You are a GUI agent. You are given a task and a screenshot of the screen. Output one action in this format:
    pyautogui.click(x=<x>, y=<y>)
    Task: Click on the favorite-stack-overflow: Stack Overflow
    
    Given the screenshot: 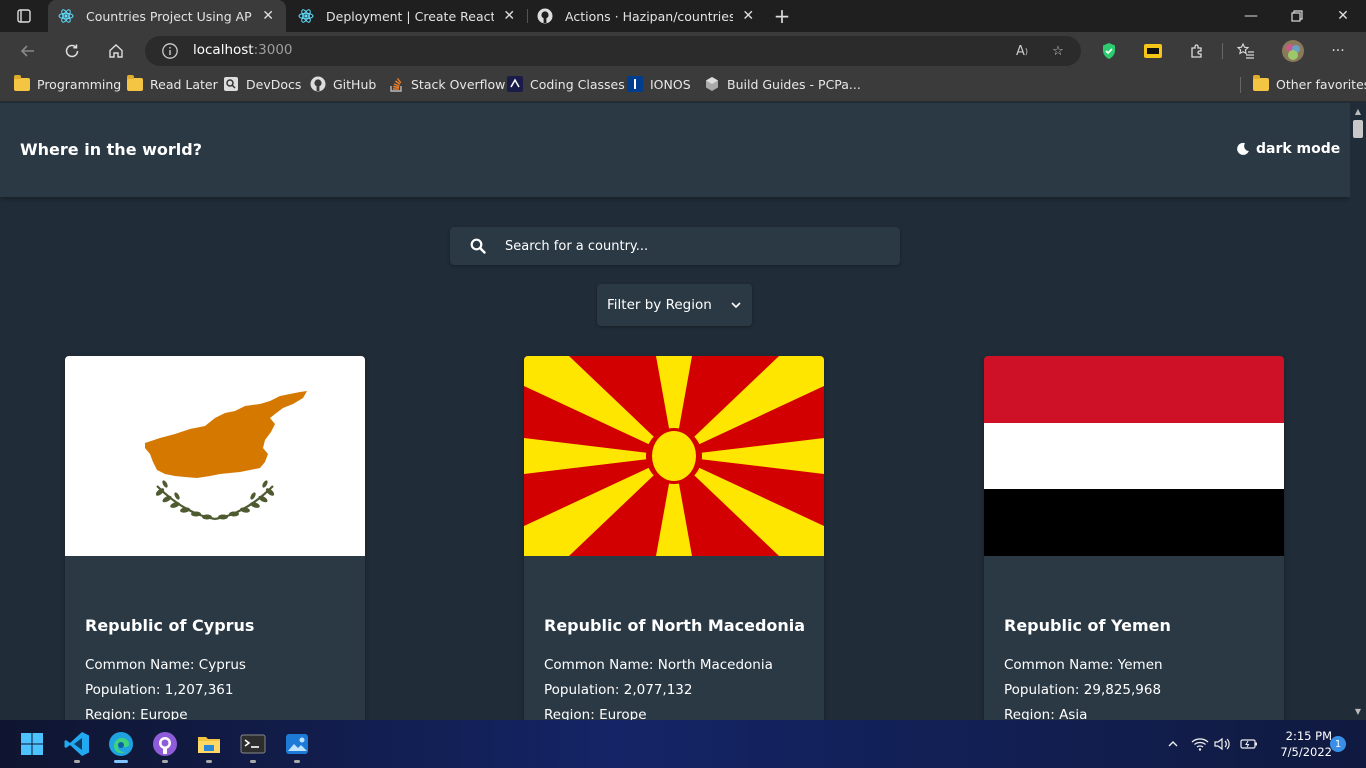 What is the action you would take?
    pyautogui.click(x=446, y=84)
    